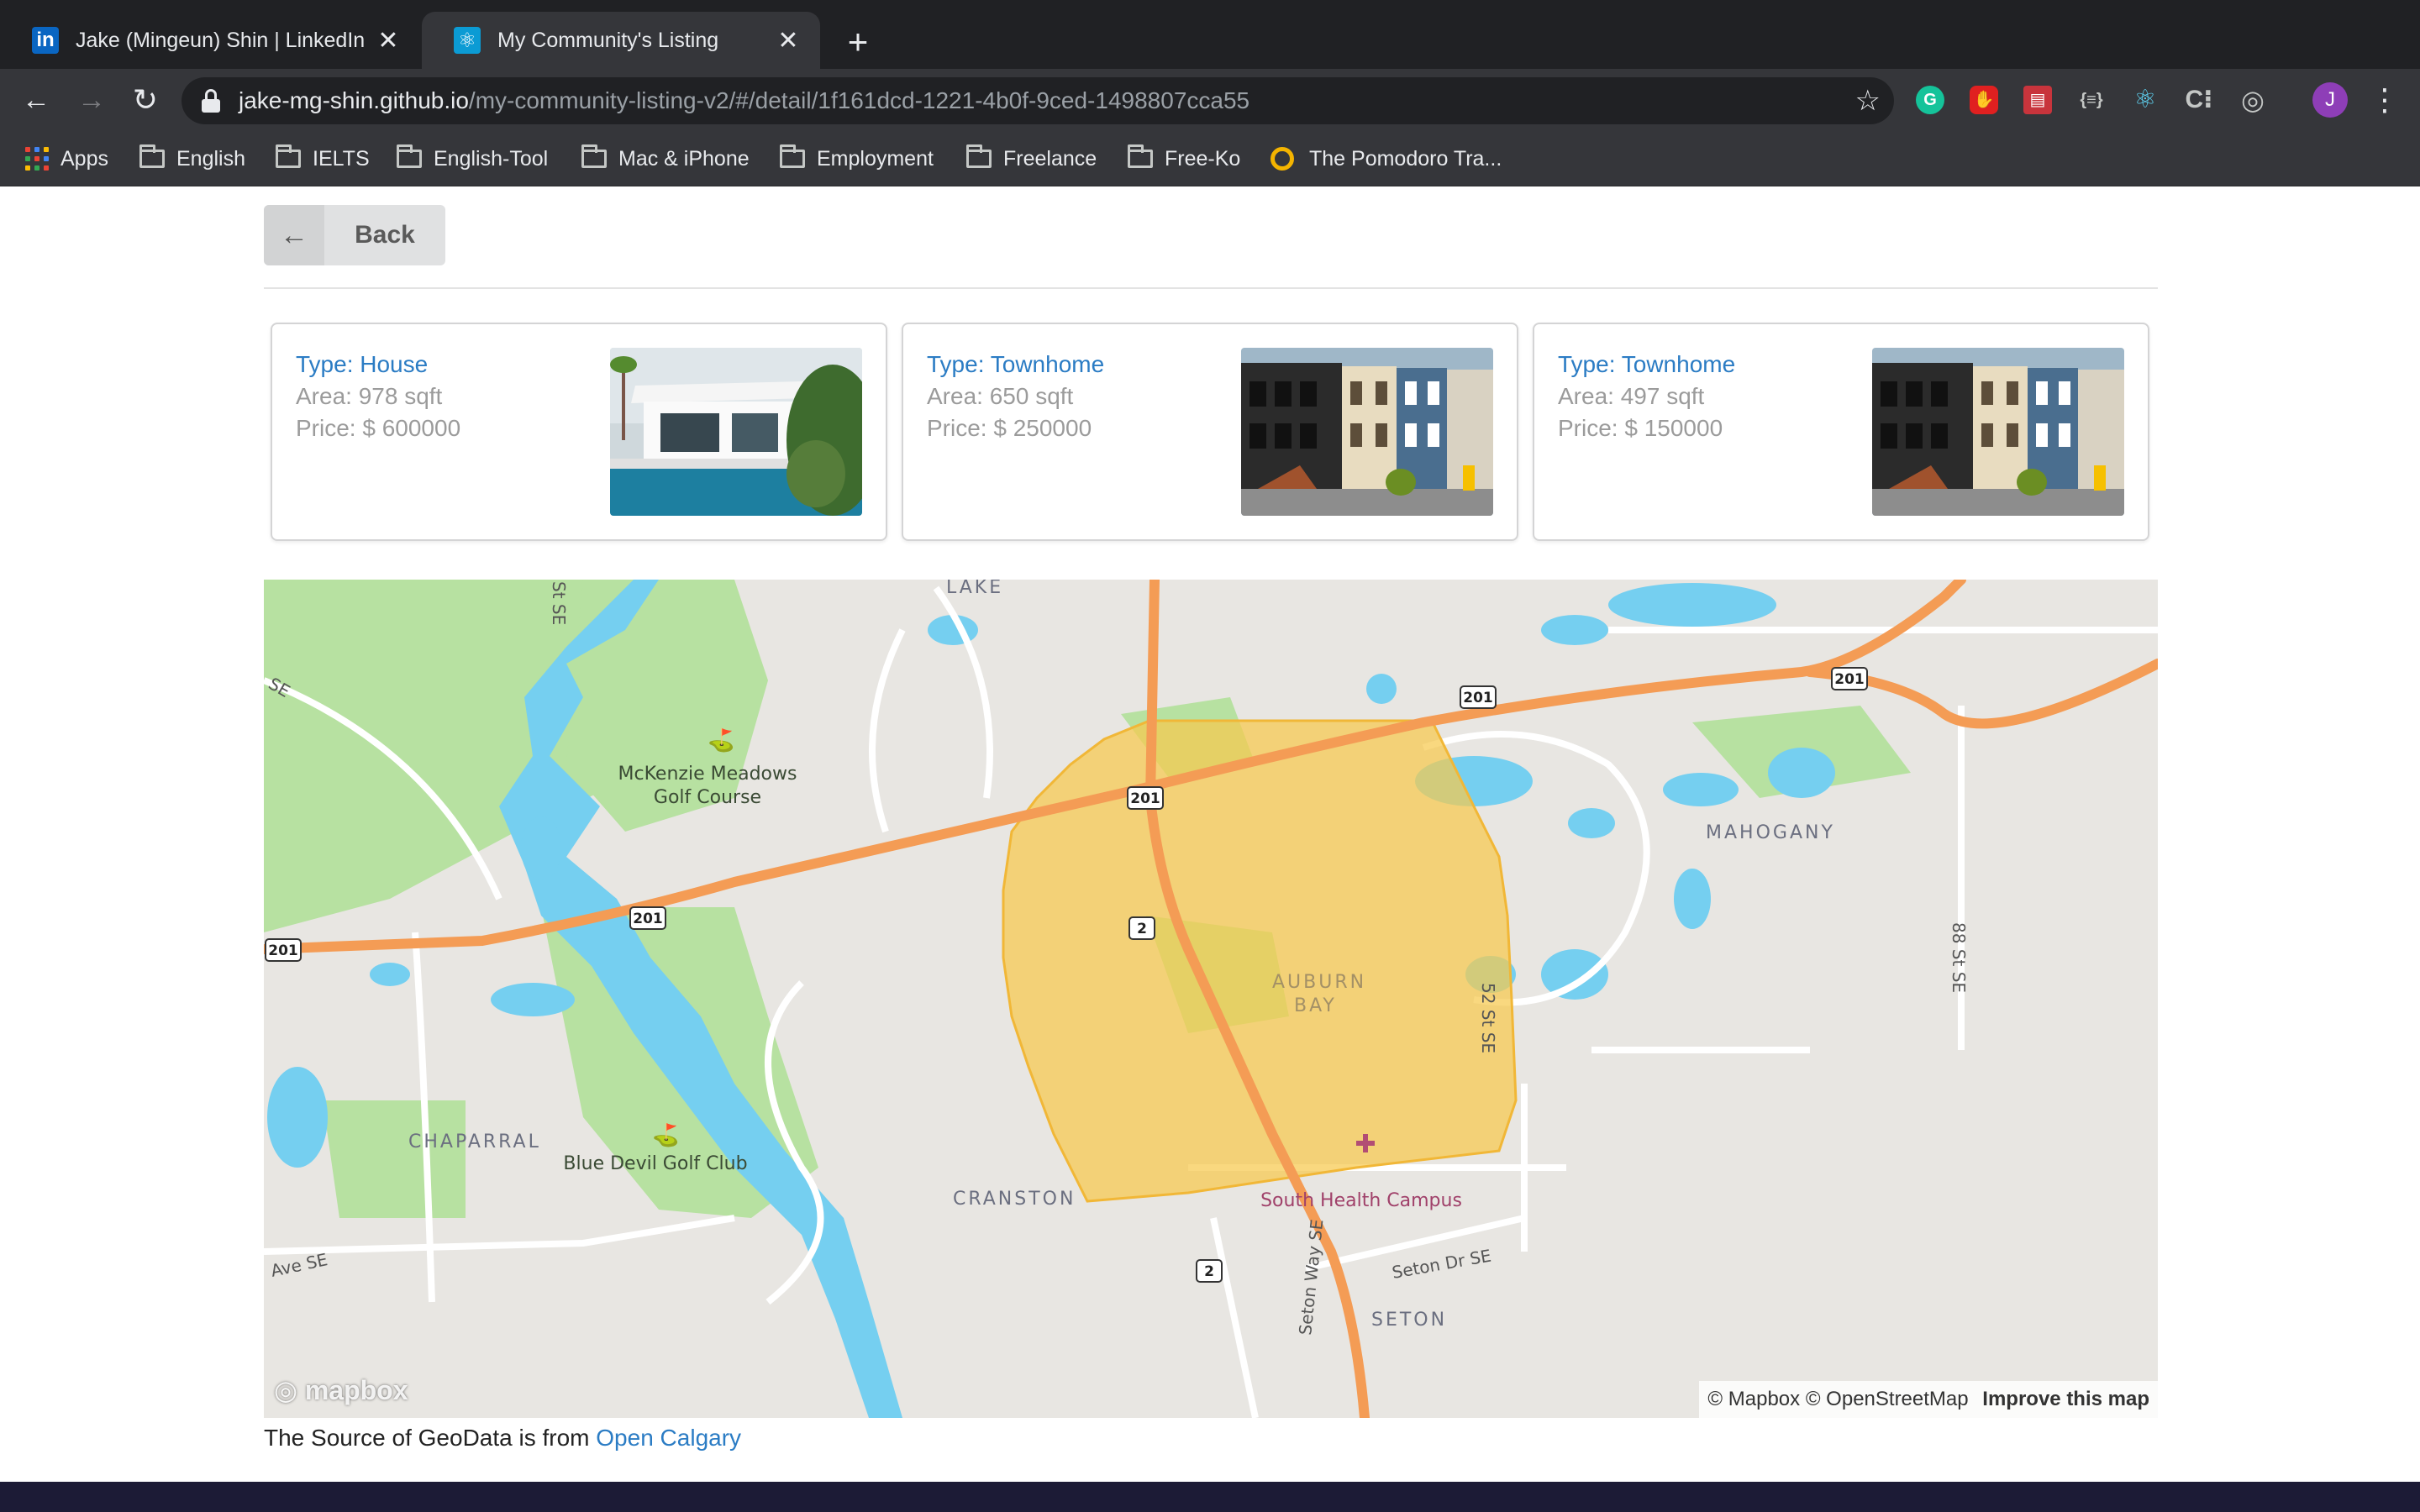  Describe the element at coordinates (684, 158) in the screenshot. I see `bookmark-label: Mac & iPhone` at that location.